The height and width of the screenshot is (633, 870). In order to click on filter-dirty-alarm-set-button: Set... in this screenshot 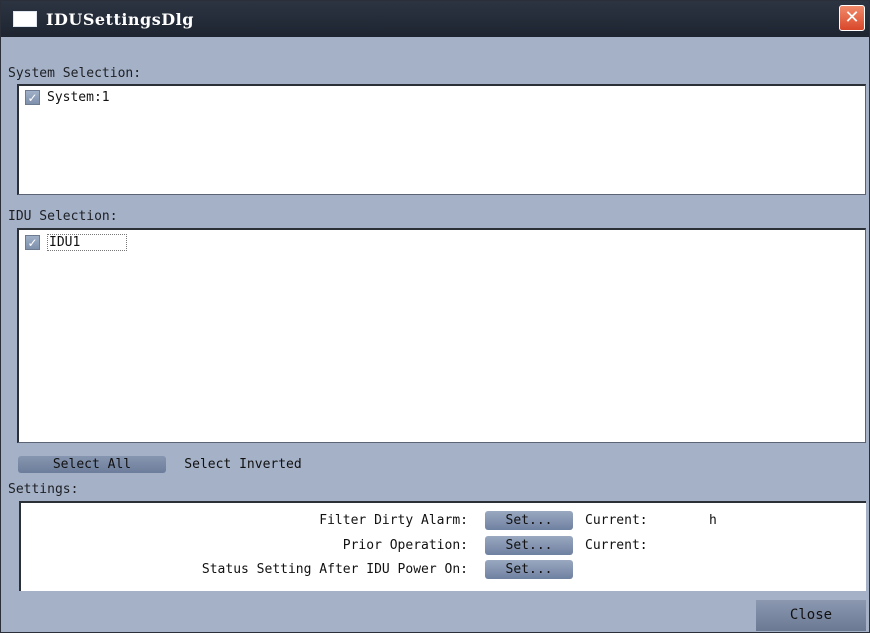, I will do `click(529, 520)`.